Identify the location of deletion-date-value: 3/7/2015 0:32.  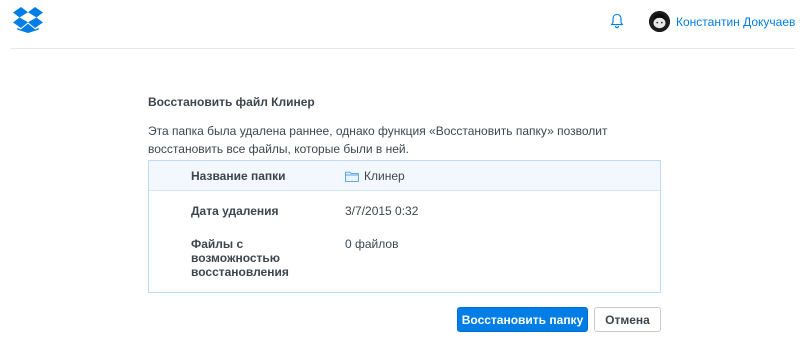
(382, 211).